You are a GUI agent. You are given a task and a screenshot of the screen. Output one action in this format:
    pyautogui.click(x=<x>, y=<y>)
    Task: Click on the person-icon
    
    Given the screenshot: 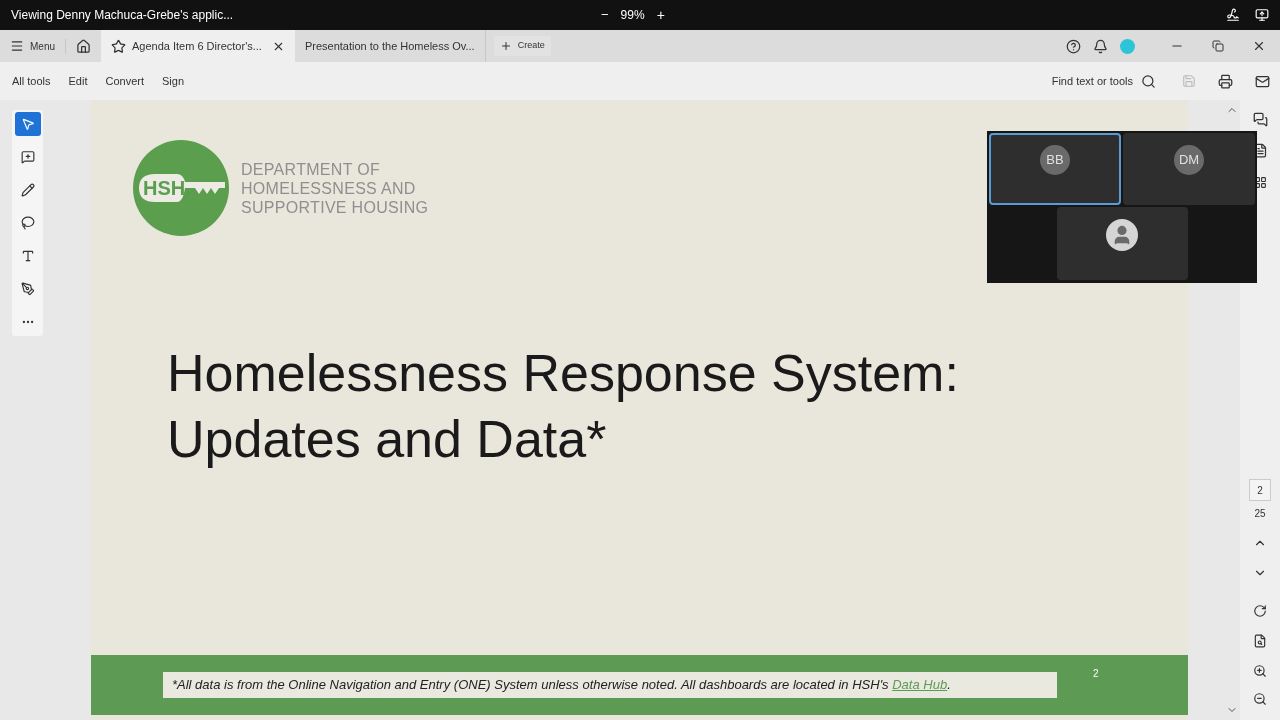 What is the action you would take?
    pyautogui.click(x=1122, y=235)
    